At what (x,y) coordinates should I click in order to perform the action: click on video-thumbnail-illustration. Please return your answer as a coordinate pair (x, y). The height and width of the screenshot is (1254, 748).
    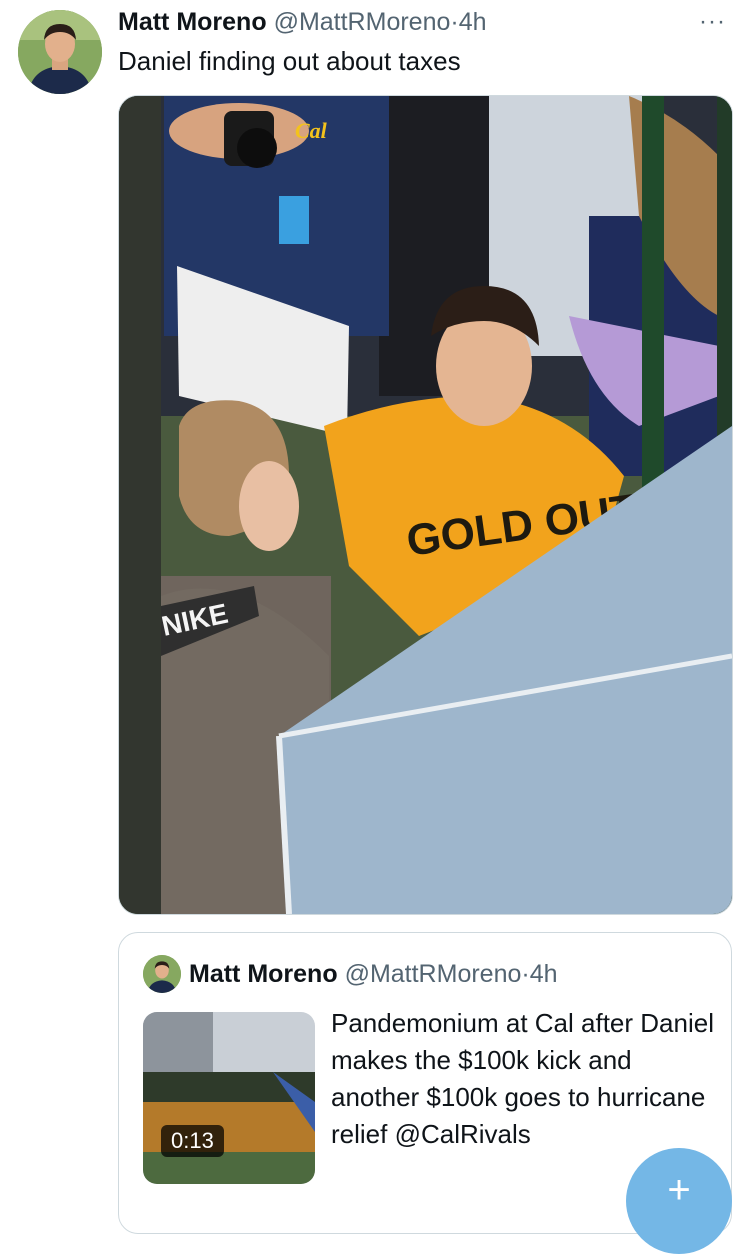
    Looking at the image, I should click on (229, 1098).